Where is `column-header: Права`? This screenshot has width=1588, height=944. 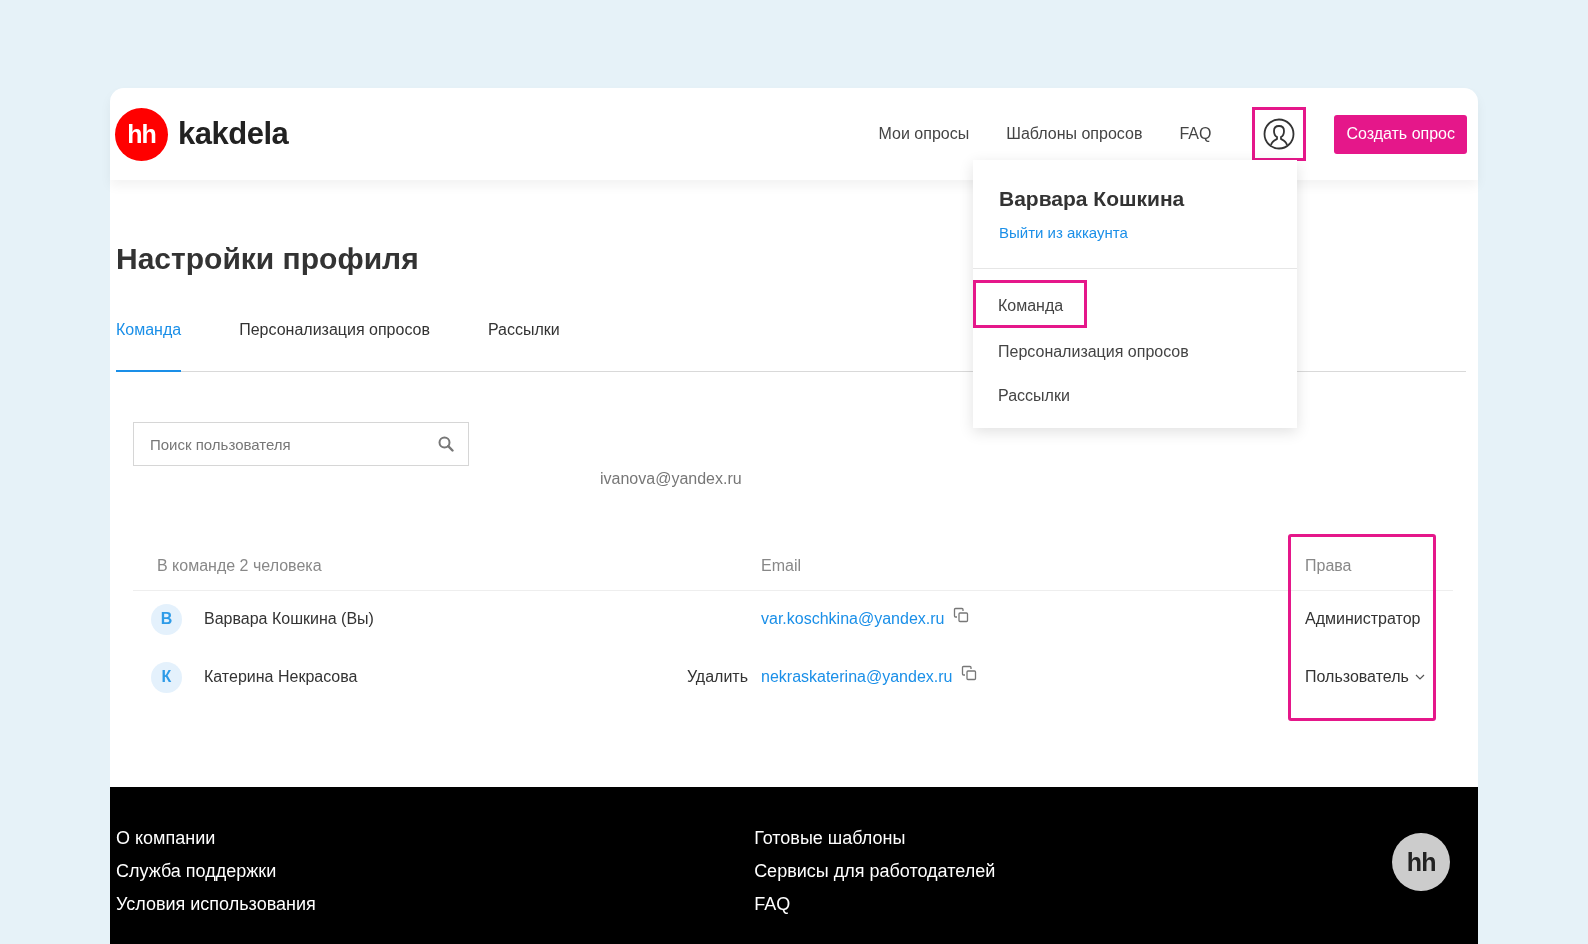
column-header: Права is located at coordinates (1362, 566).